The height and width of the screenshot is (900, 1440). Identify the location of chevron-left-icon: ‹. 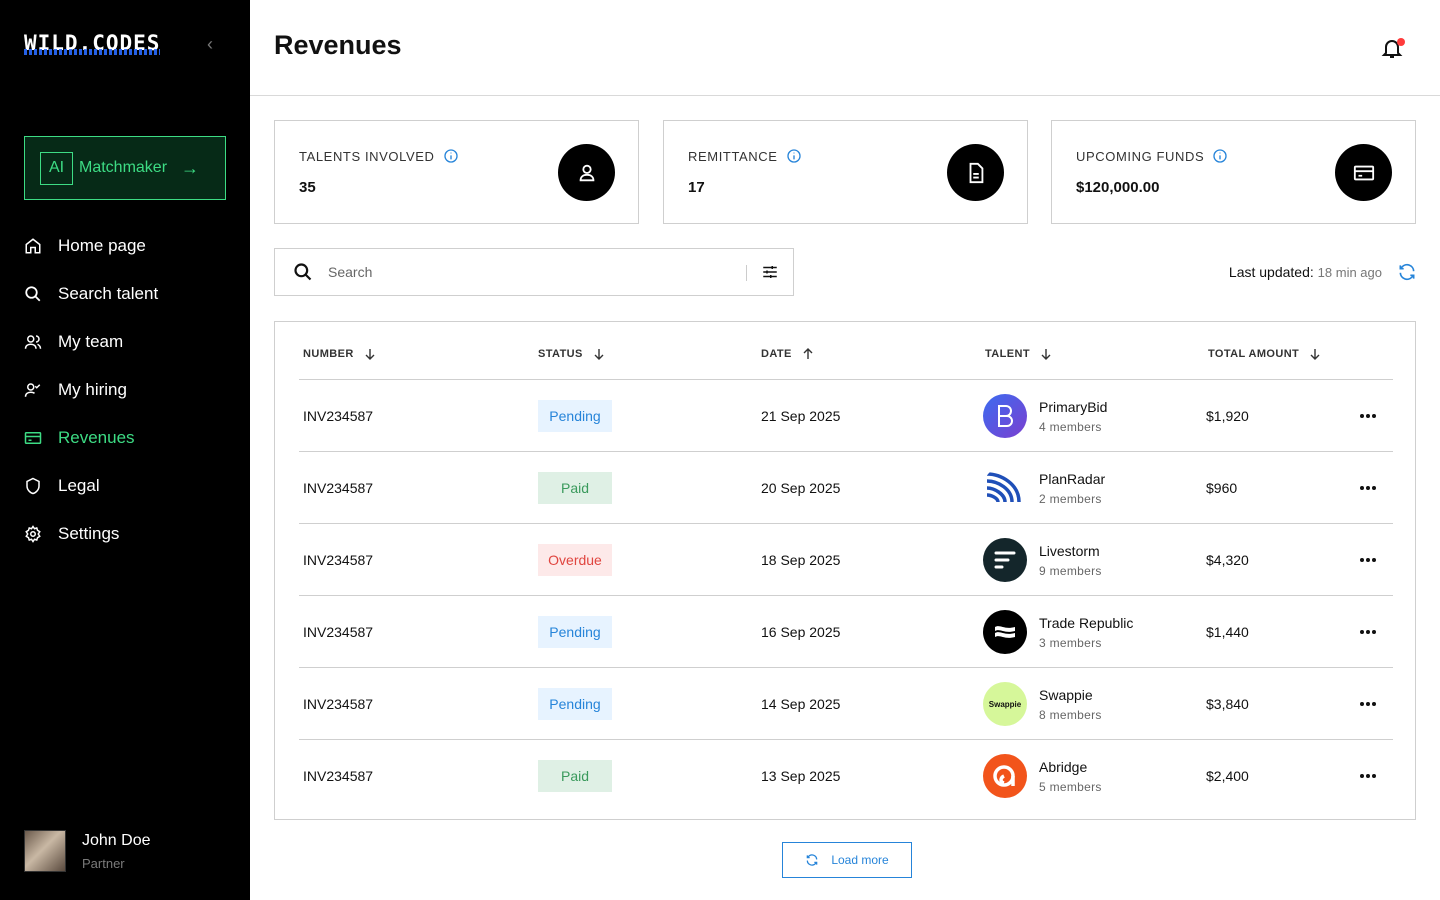
(210, 44).